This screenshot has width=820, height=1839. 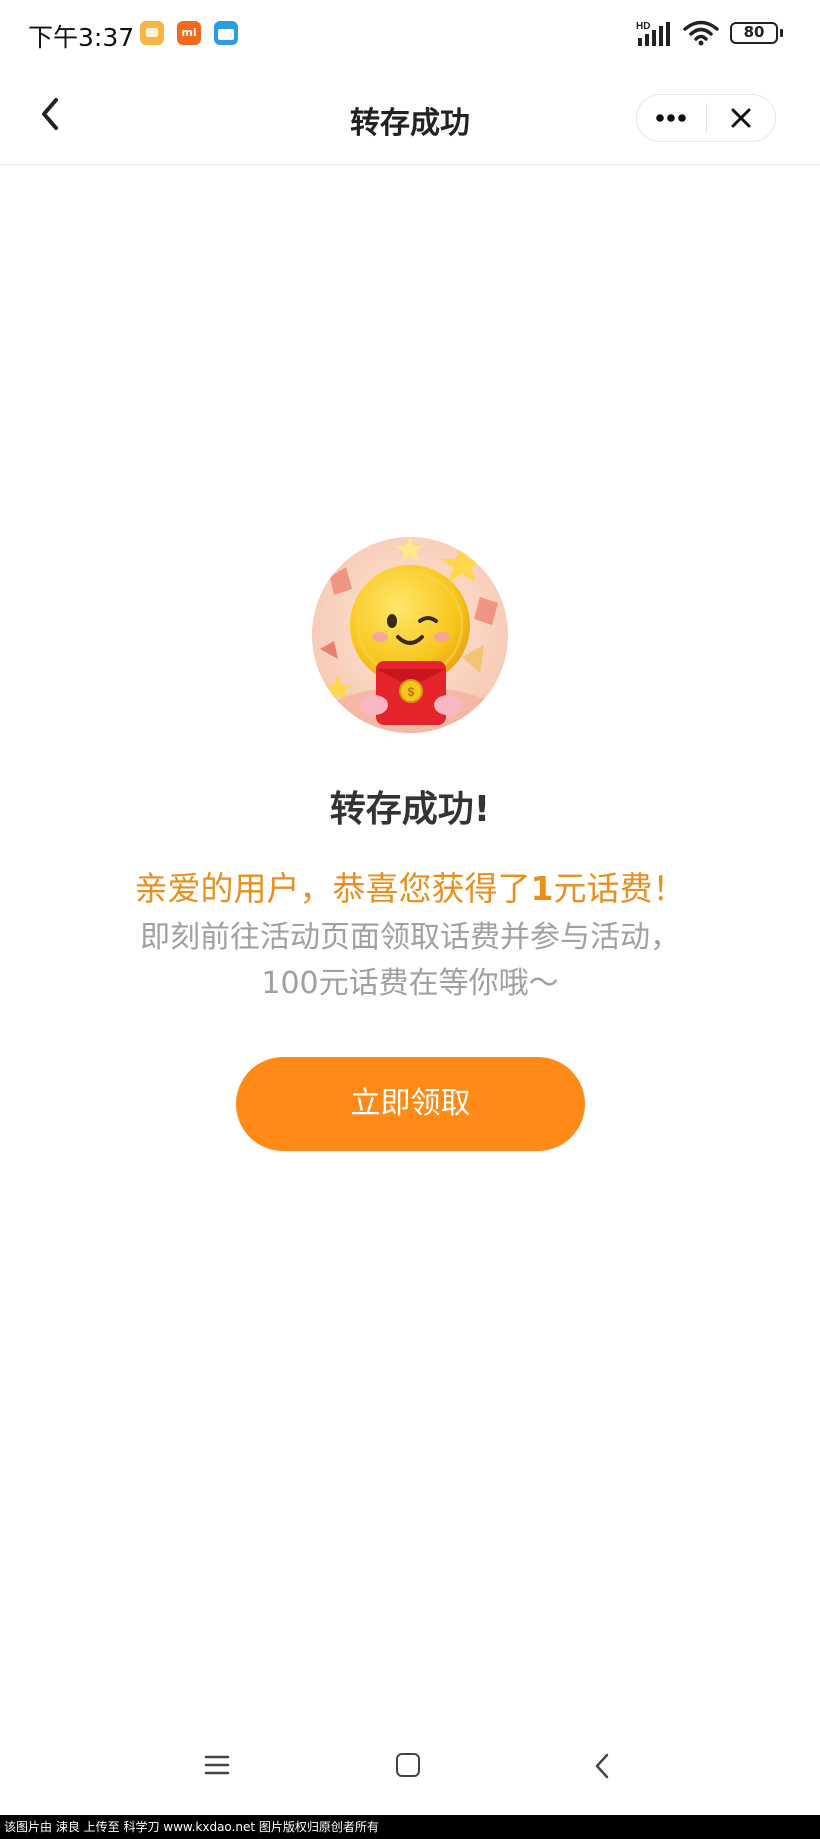 I want to click on promo-amount: 1, so click(x=542, y=888).